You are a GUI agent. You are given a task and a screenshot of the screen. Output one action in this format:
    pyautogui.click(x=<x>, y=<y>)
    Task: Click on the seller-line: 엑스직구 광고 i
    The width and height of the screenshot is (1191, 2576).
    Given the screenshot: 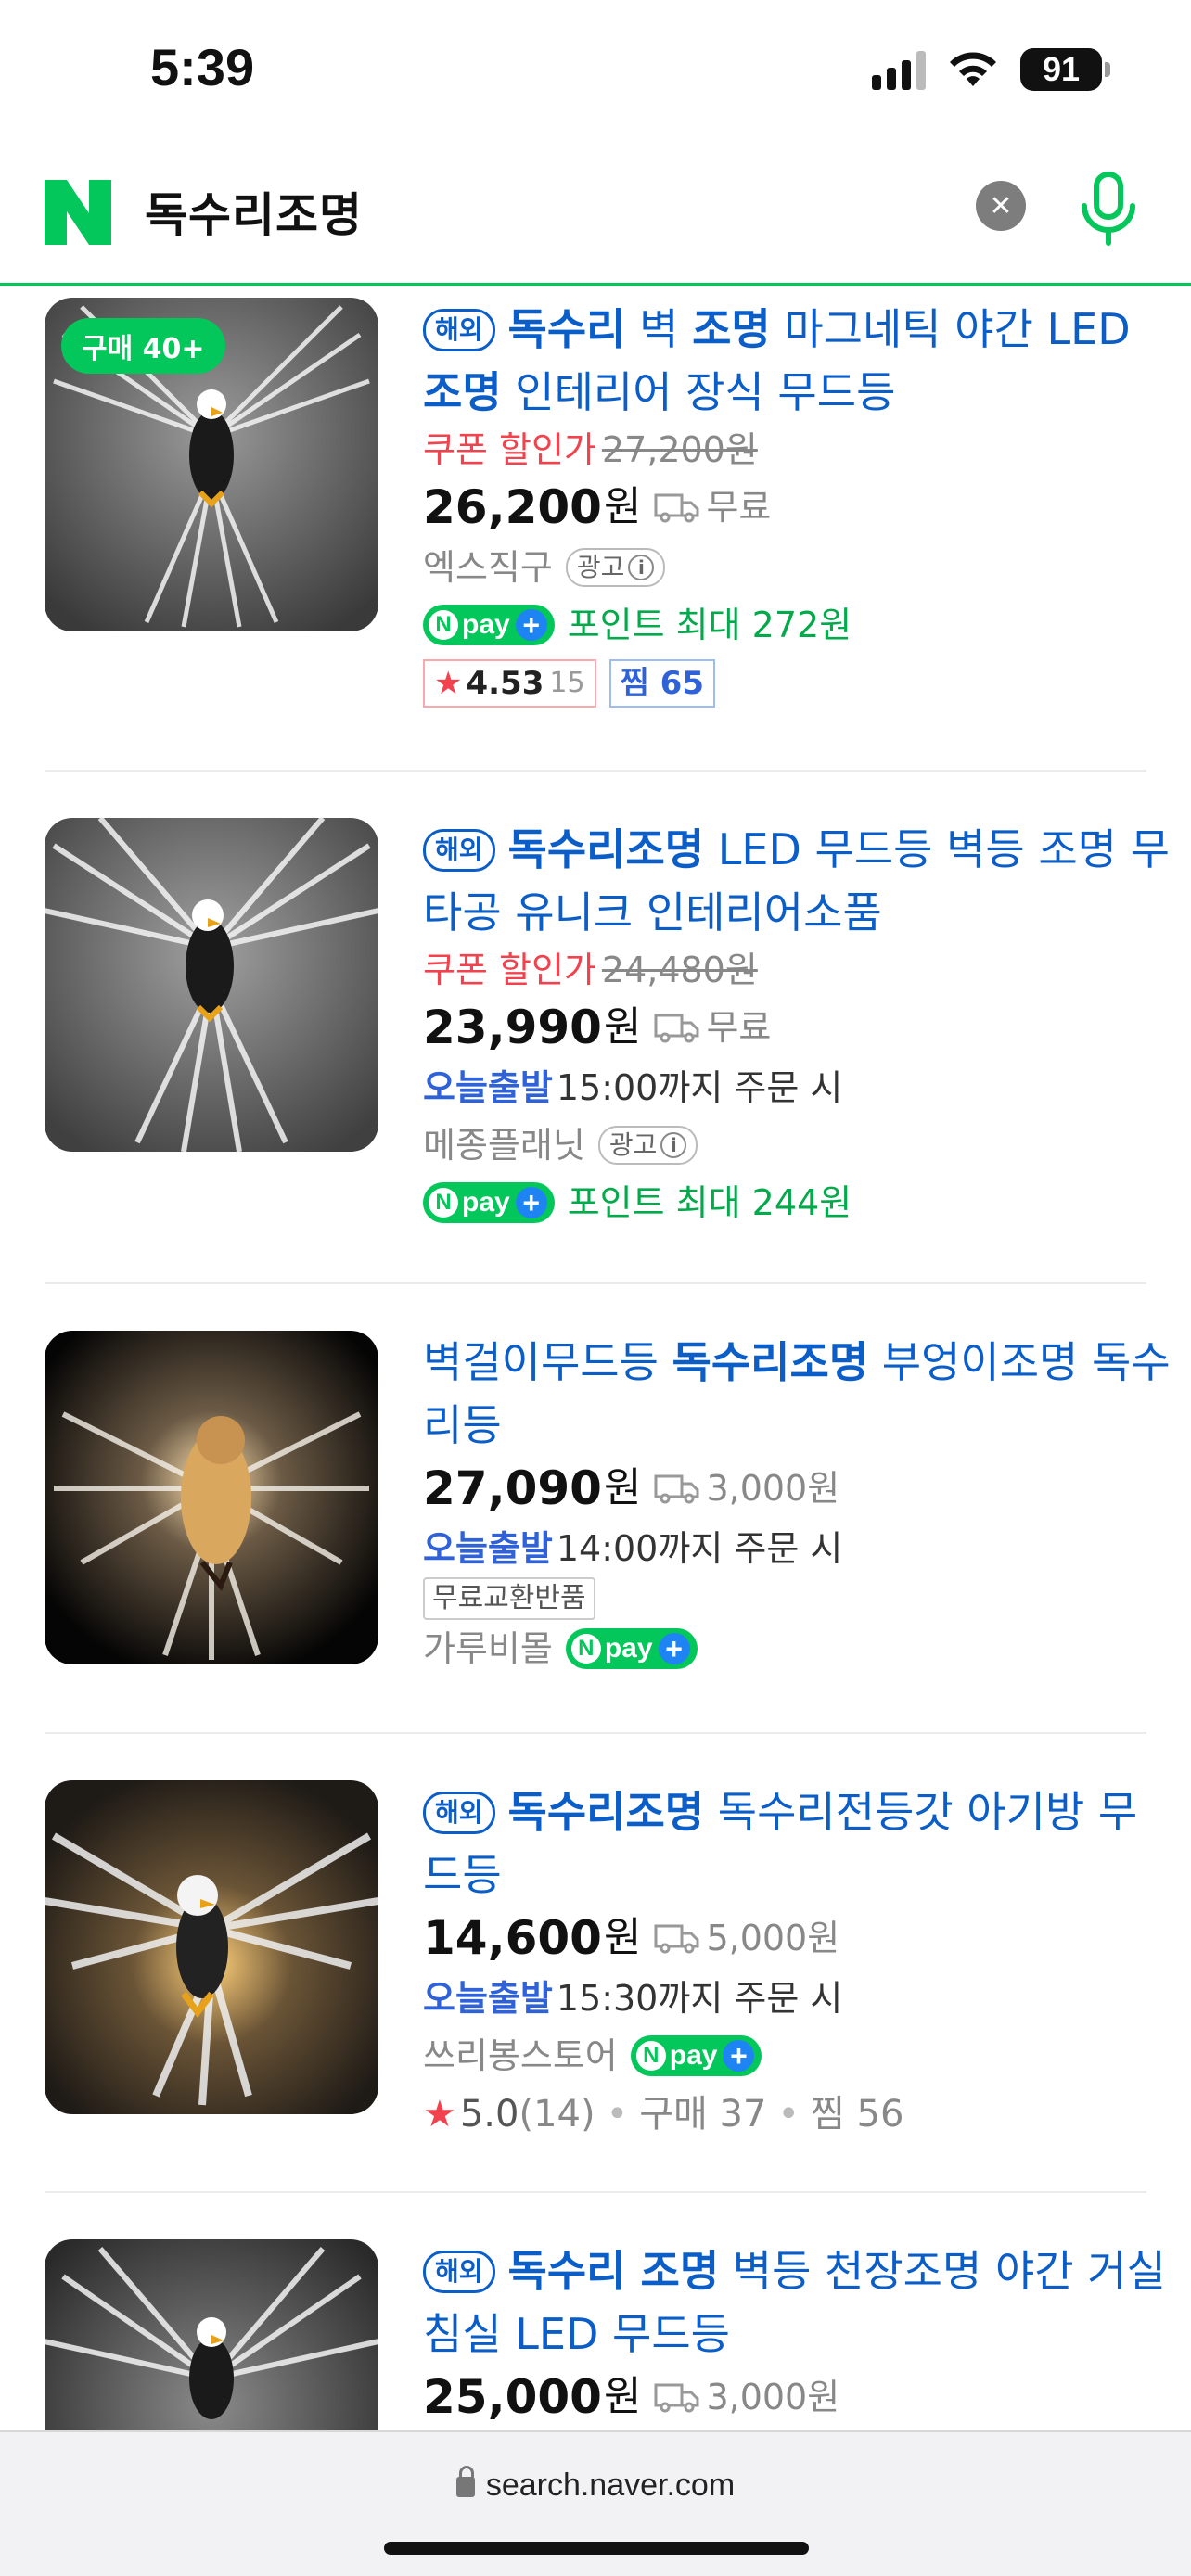 What is the action you would take?
    pyautogui.click(x=798, y=568)
    